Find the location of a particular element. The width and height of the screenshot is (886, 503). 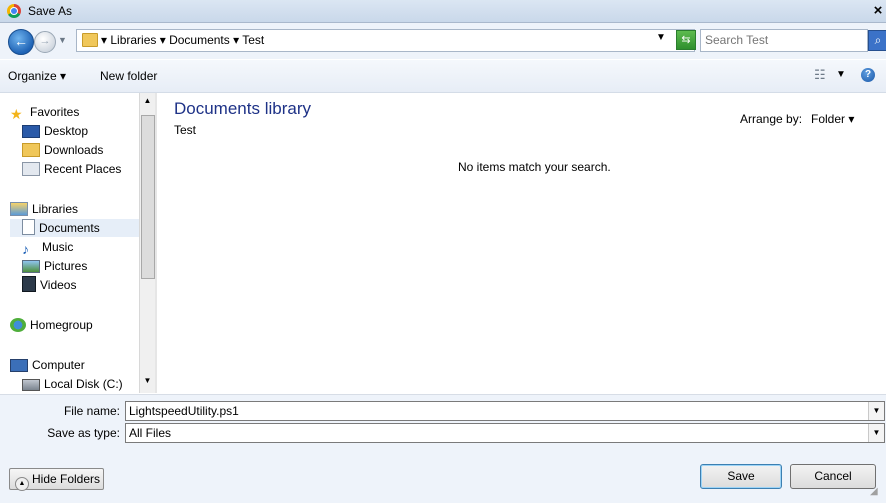

new-folder-button: New folder is located at coordinates (128, 76).